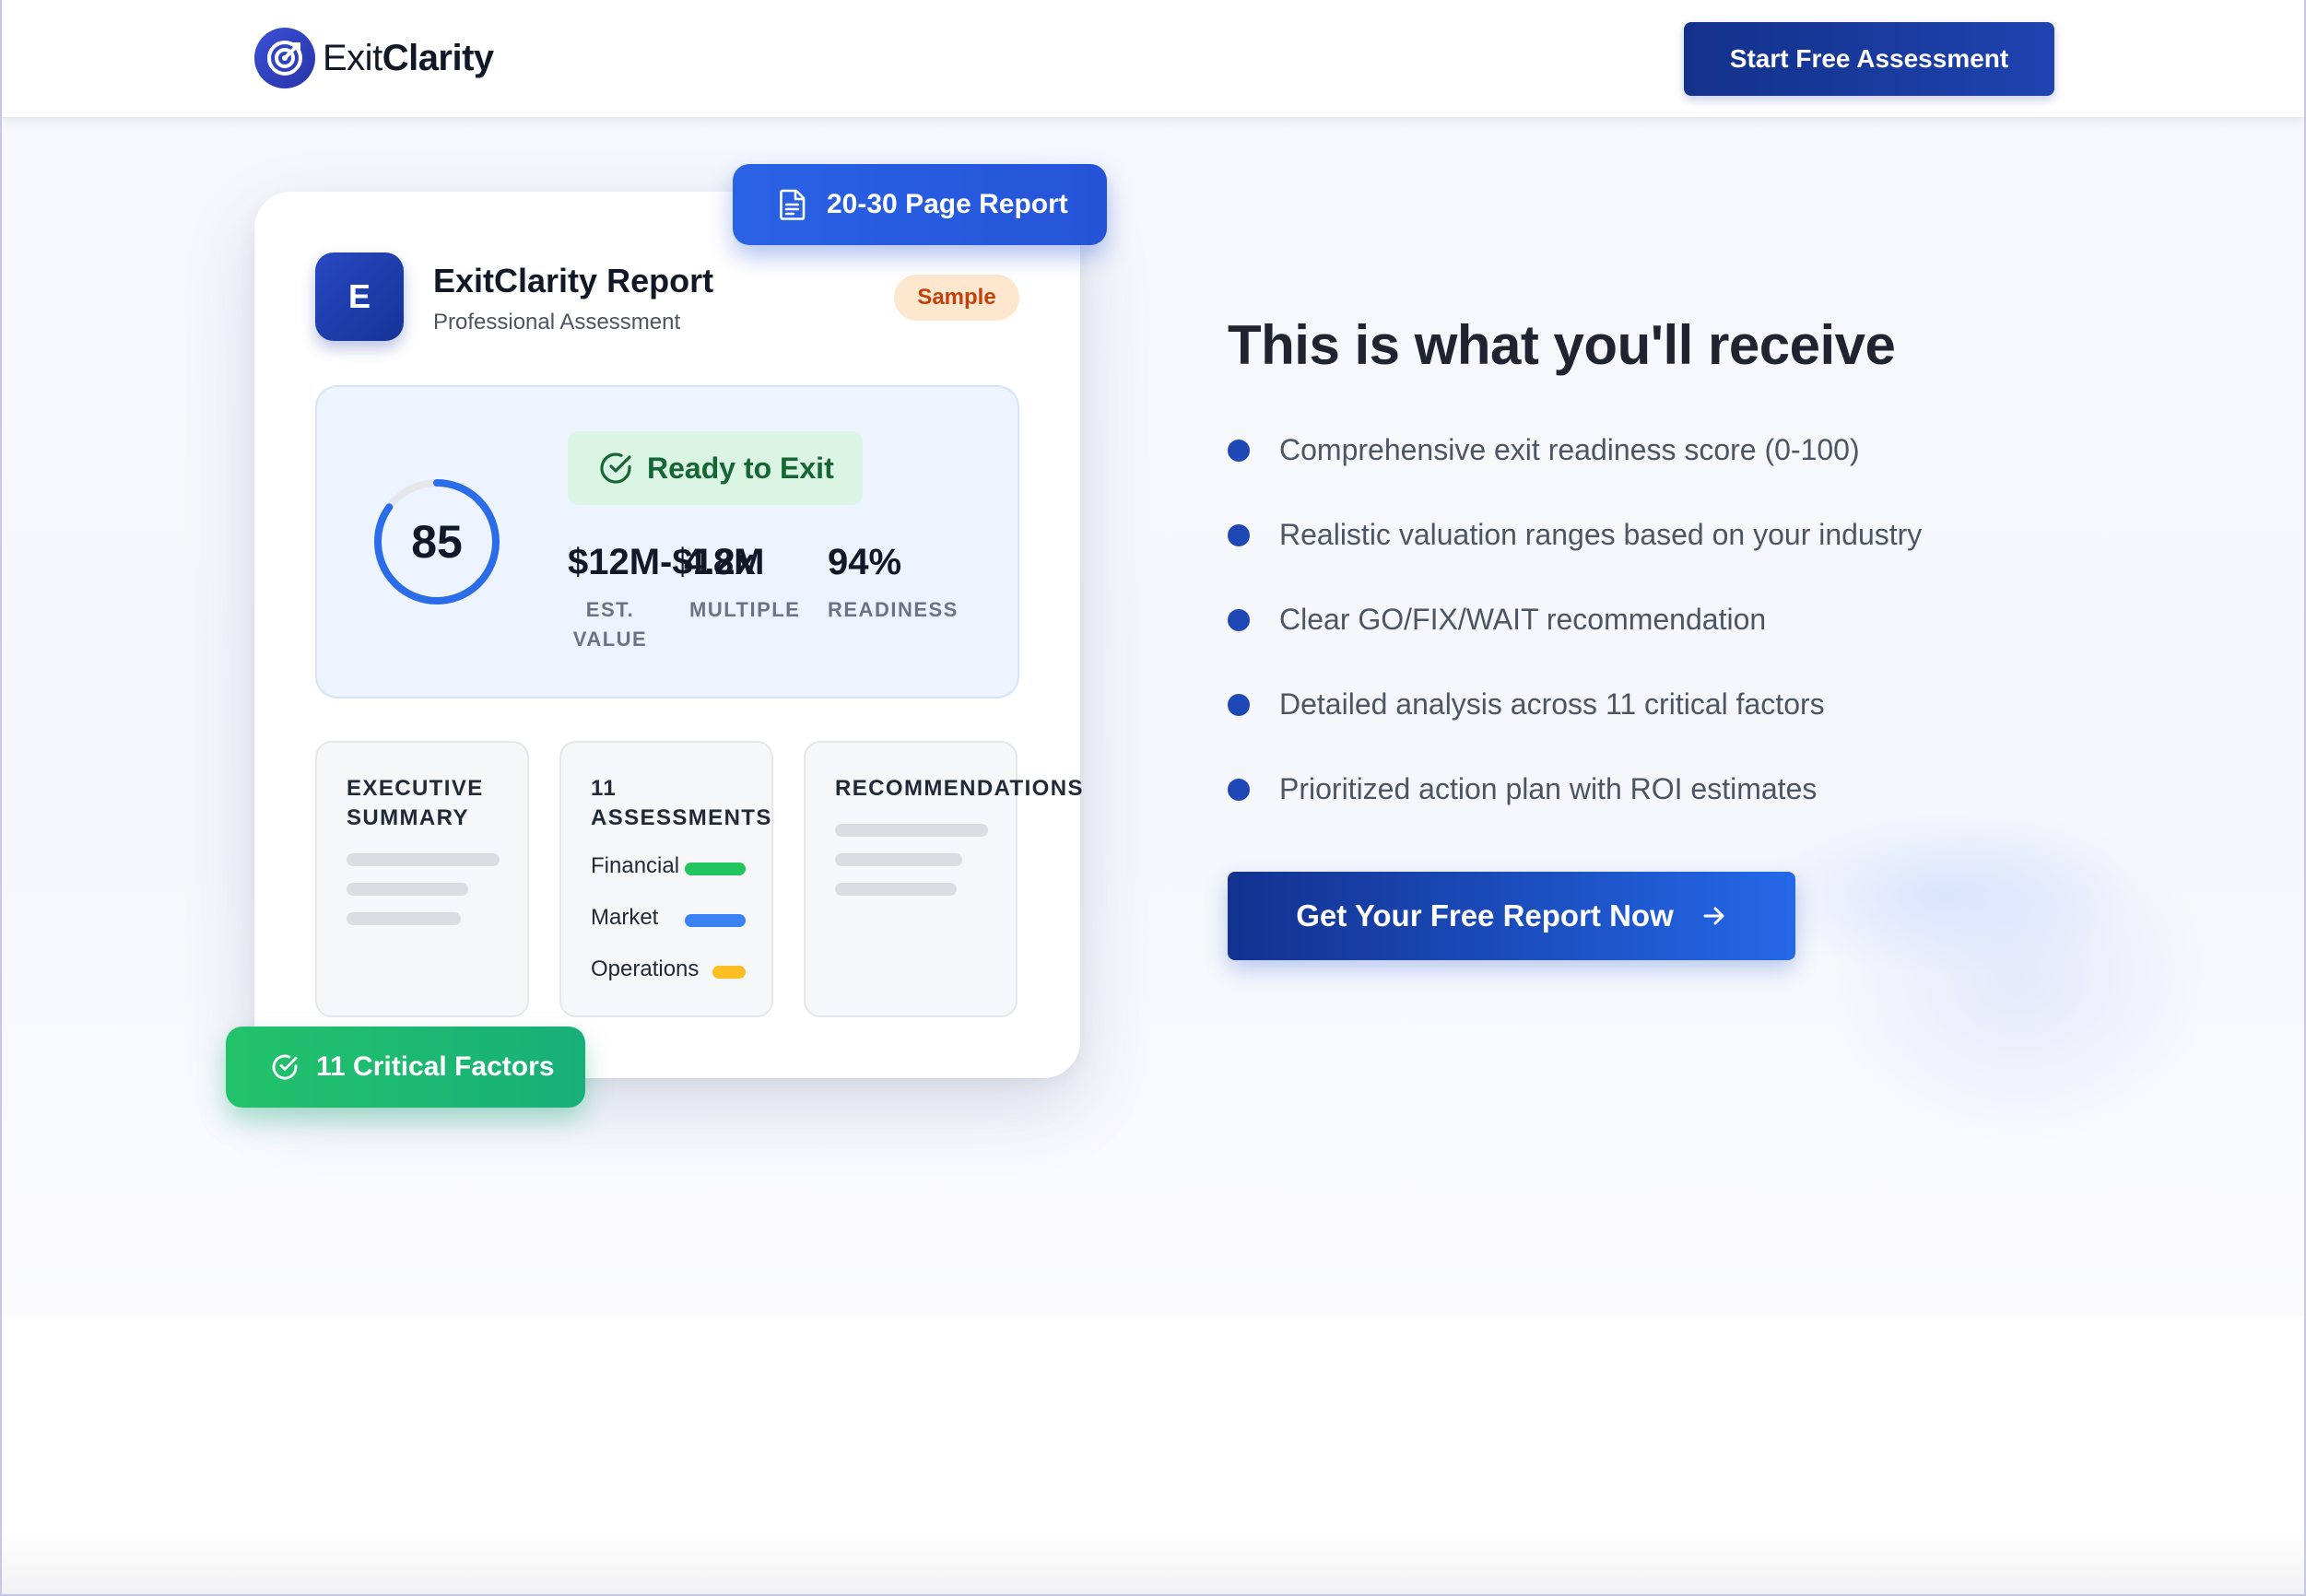 The image size is (2306, 1596). What do you see at coordinates (359, 297) in the screenshot?
I see `report-avatar: E` at bounding box center [359, 297].